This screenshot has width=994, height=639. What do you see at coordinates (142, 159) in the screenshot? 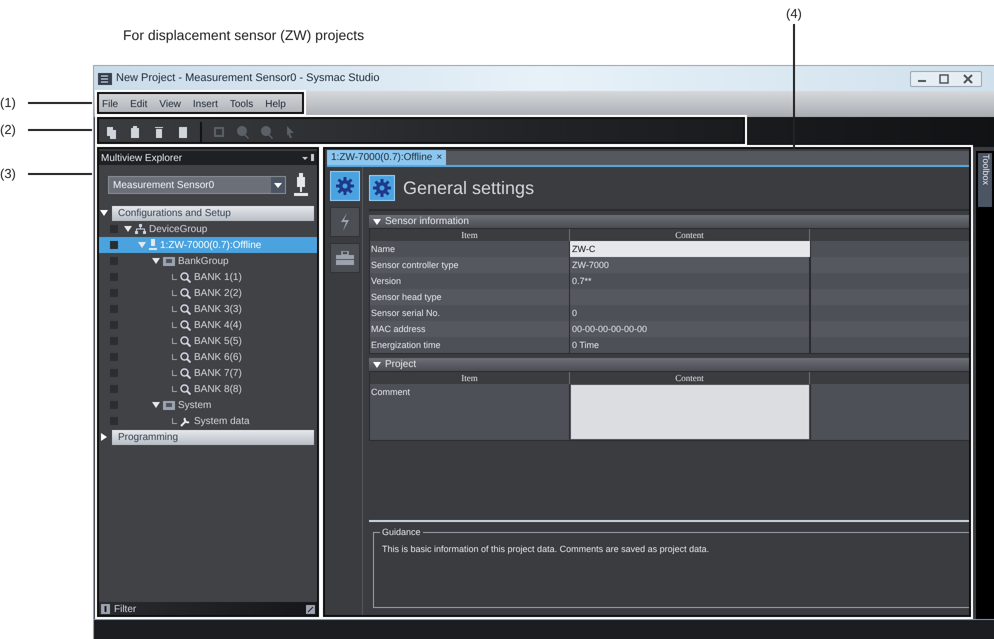
I see `panel-title: Multiview Explorer` at bounding box center [142, 159].